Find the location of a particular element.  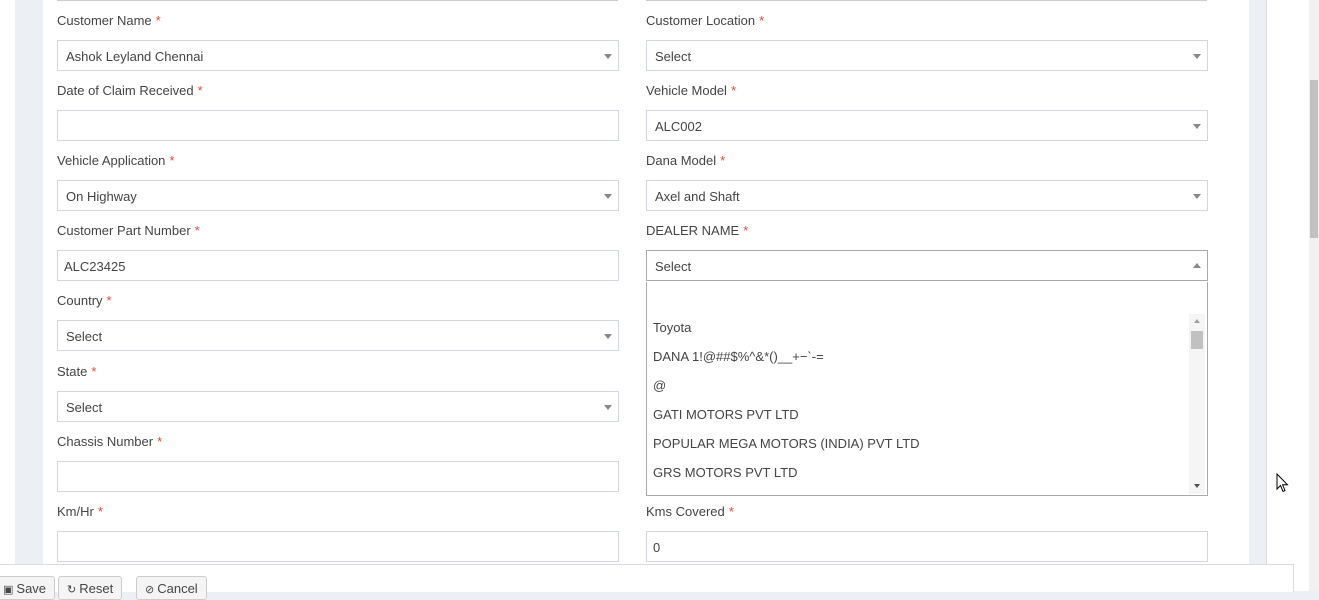

previous-field-edge-left is located at coordinates (337, 0).